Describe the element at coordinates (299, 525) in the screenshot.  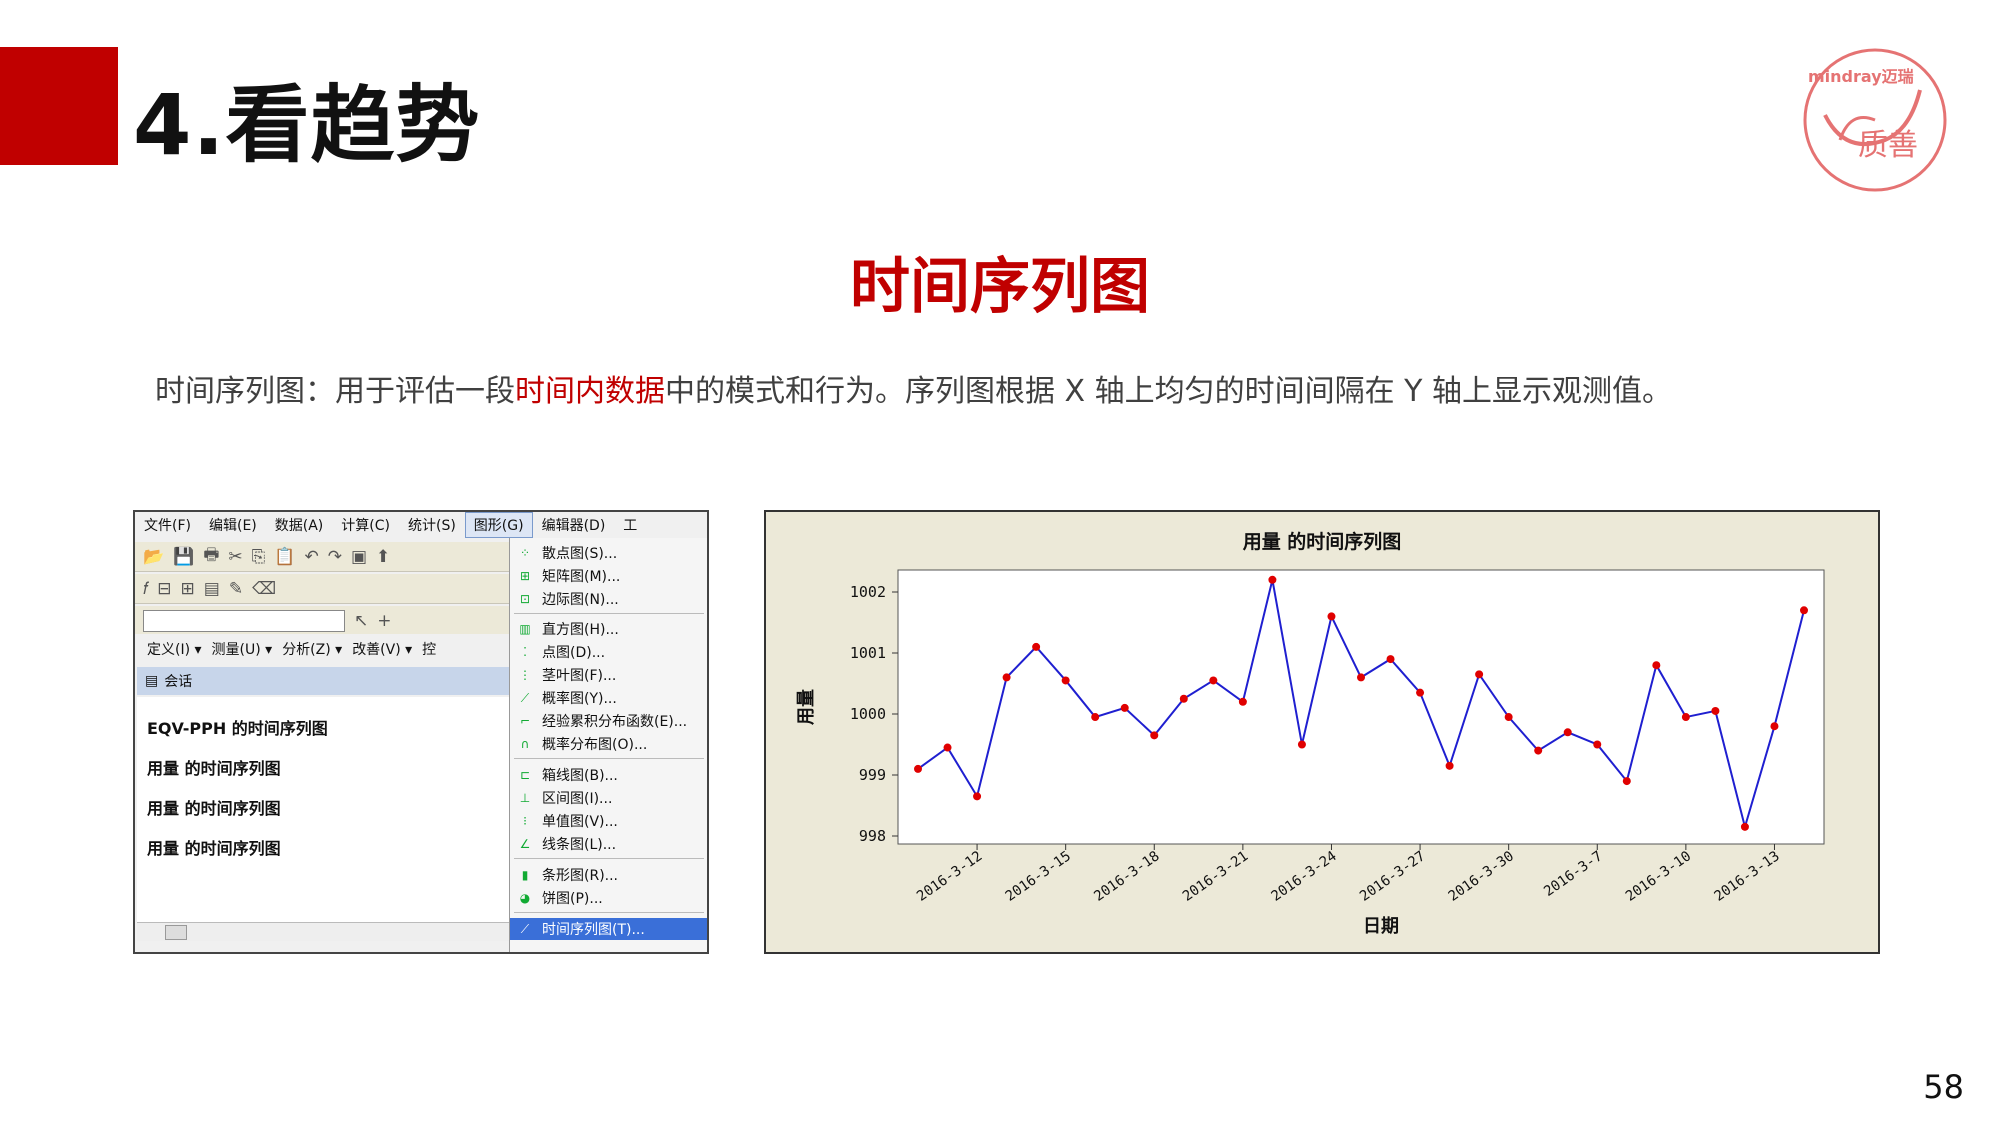
I see `menu-data: 数据(A)` at that location.